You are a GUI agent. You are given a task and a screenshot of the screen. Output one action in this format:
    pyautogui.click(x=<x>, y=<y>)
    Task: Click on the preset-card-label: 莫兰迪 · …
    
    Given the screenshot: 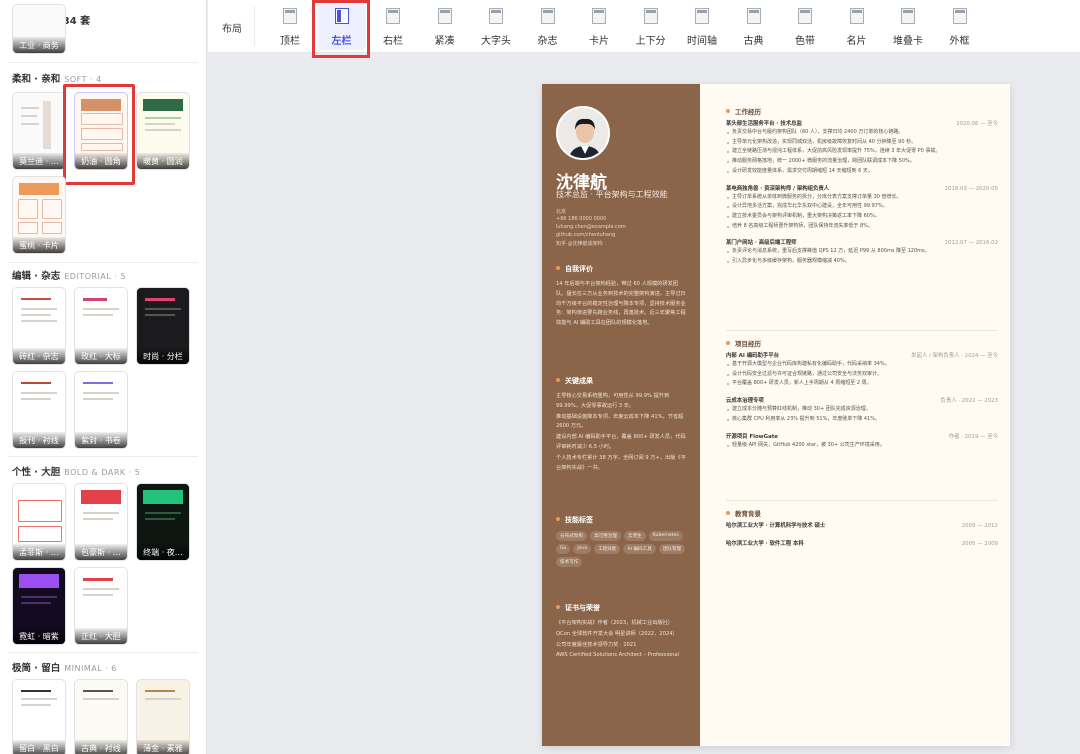 What is the action you would take?
    pyautogui.click(x=39, y=161)
    